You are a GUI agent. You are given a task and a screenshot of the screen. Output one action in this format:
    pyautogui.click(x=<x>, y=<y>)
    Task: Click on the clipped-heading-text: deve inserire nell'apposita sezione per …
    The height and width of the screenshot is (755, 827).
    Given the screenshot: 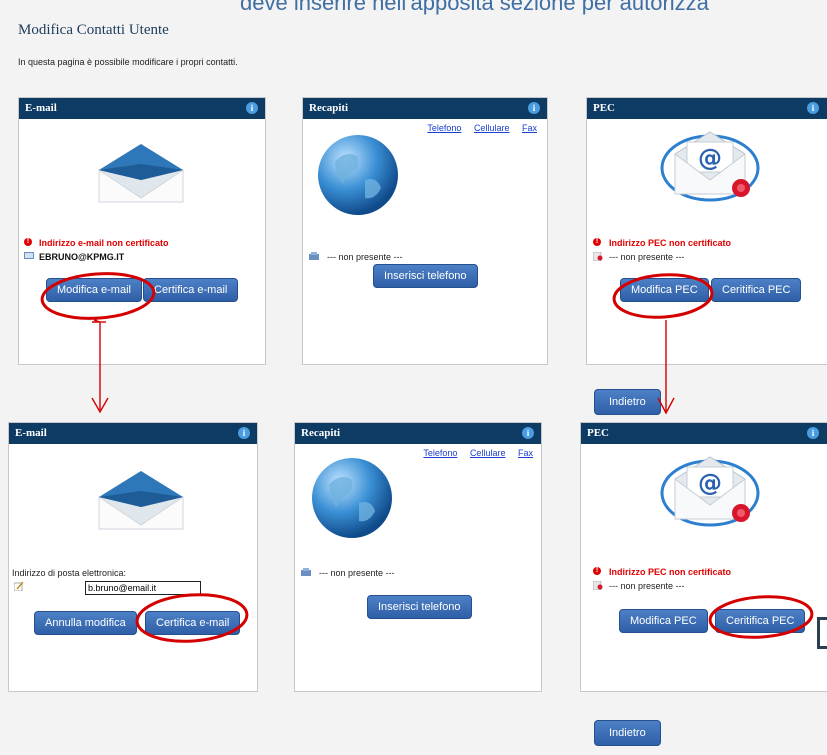 What is the action you would take?
    pyautogui.click(x=474, y=7)
    